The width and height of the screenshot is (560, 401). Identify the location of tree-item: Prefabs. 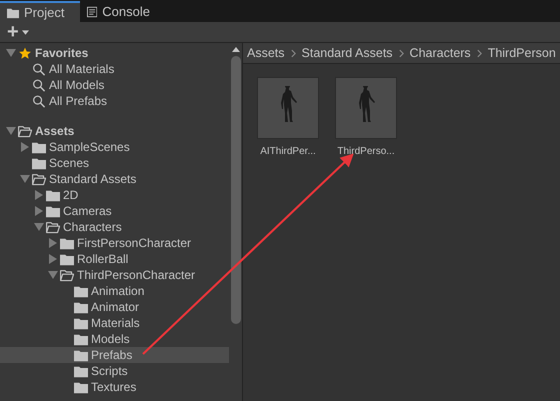
(114, 355).